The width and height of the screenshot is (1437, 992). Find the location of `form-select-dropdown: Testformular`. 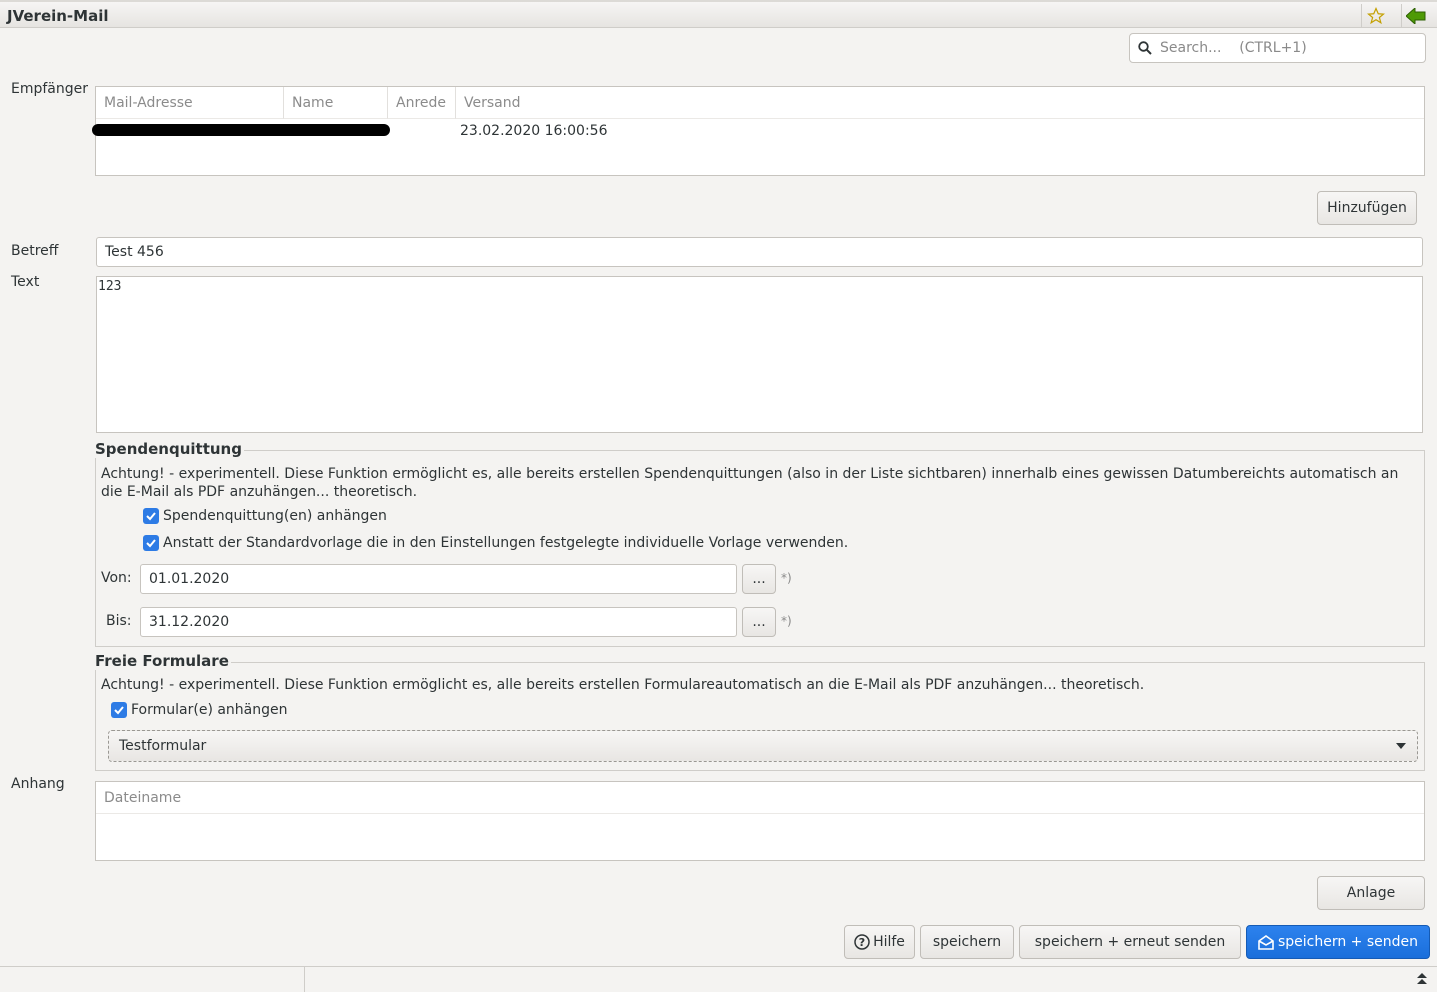

form-select-dropdown: Testformular is located at coordinates (763, 746).